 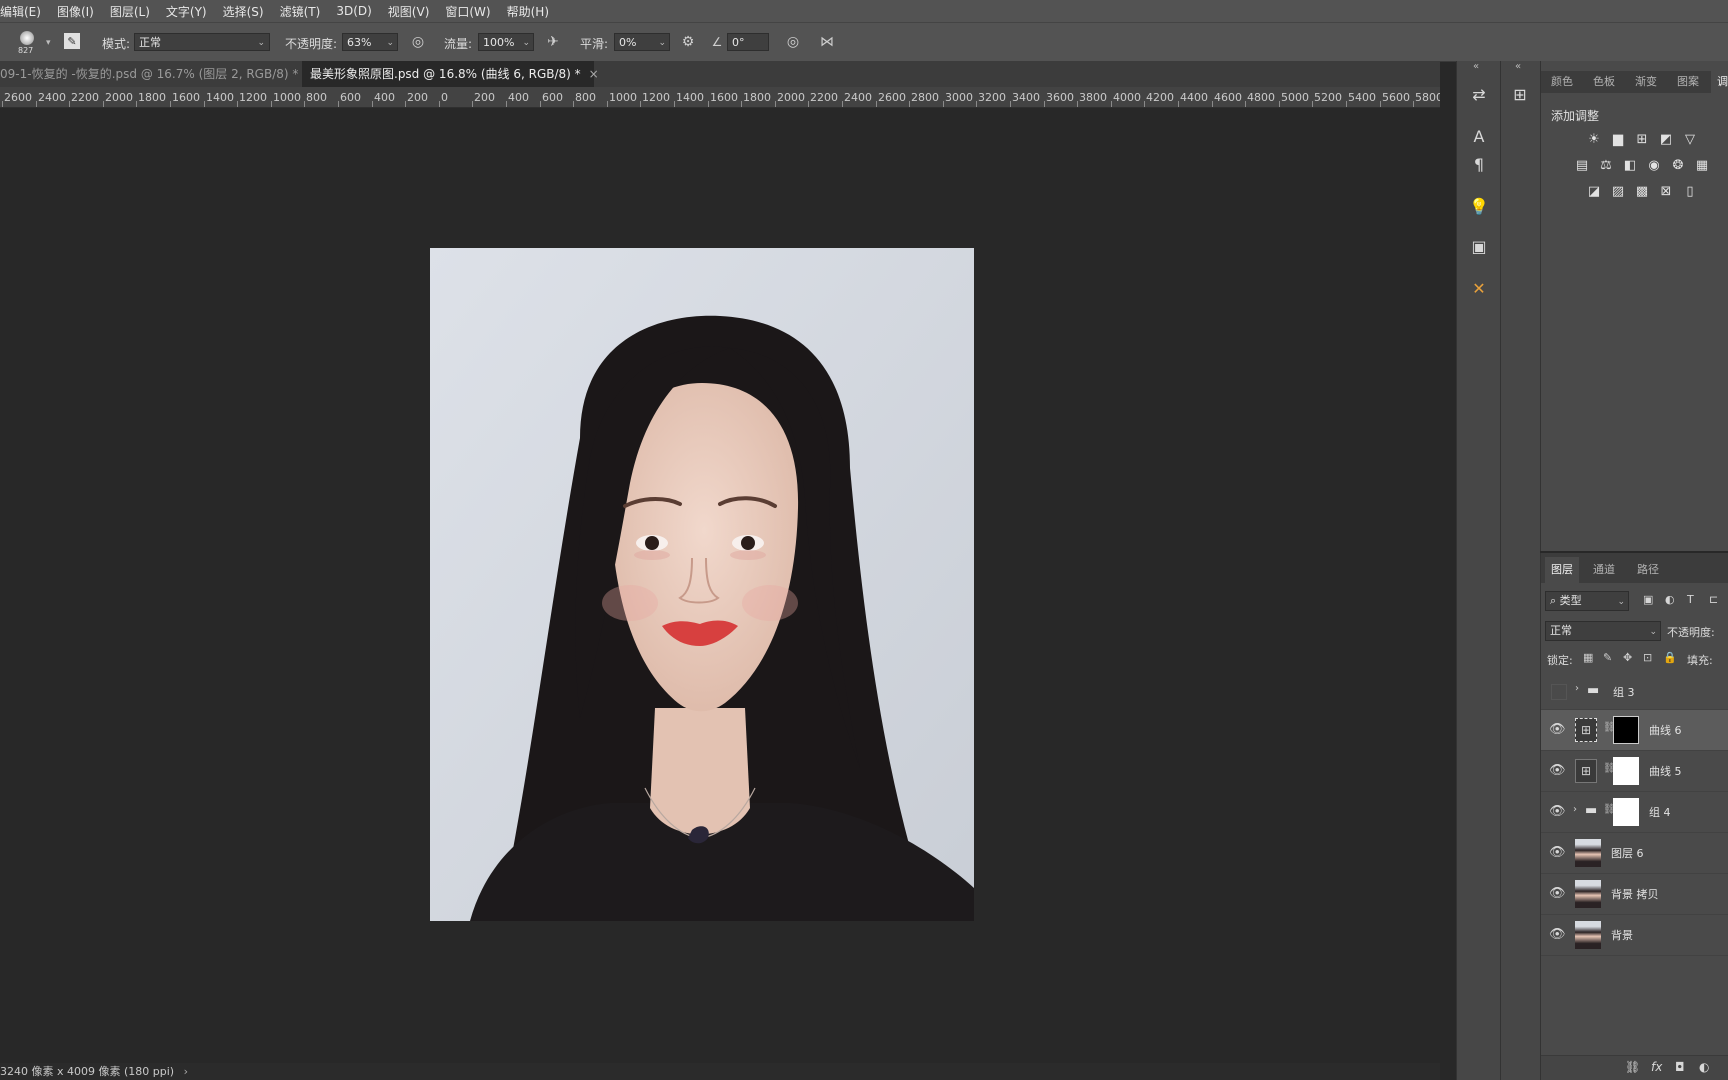 What do you see at coordinates (528, 11) in the screenshot?
I see `menu-help: 帮助(H)` at bounding box center [528, 11].